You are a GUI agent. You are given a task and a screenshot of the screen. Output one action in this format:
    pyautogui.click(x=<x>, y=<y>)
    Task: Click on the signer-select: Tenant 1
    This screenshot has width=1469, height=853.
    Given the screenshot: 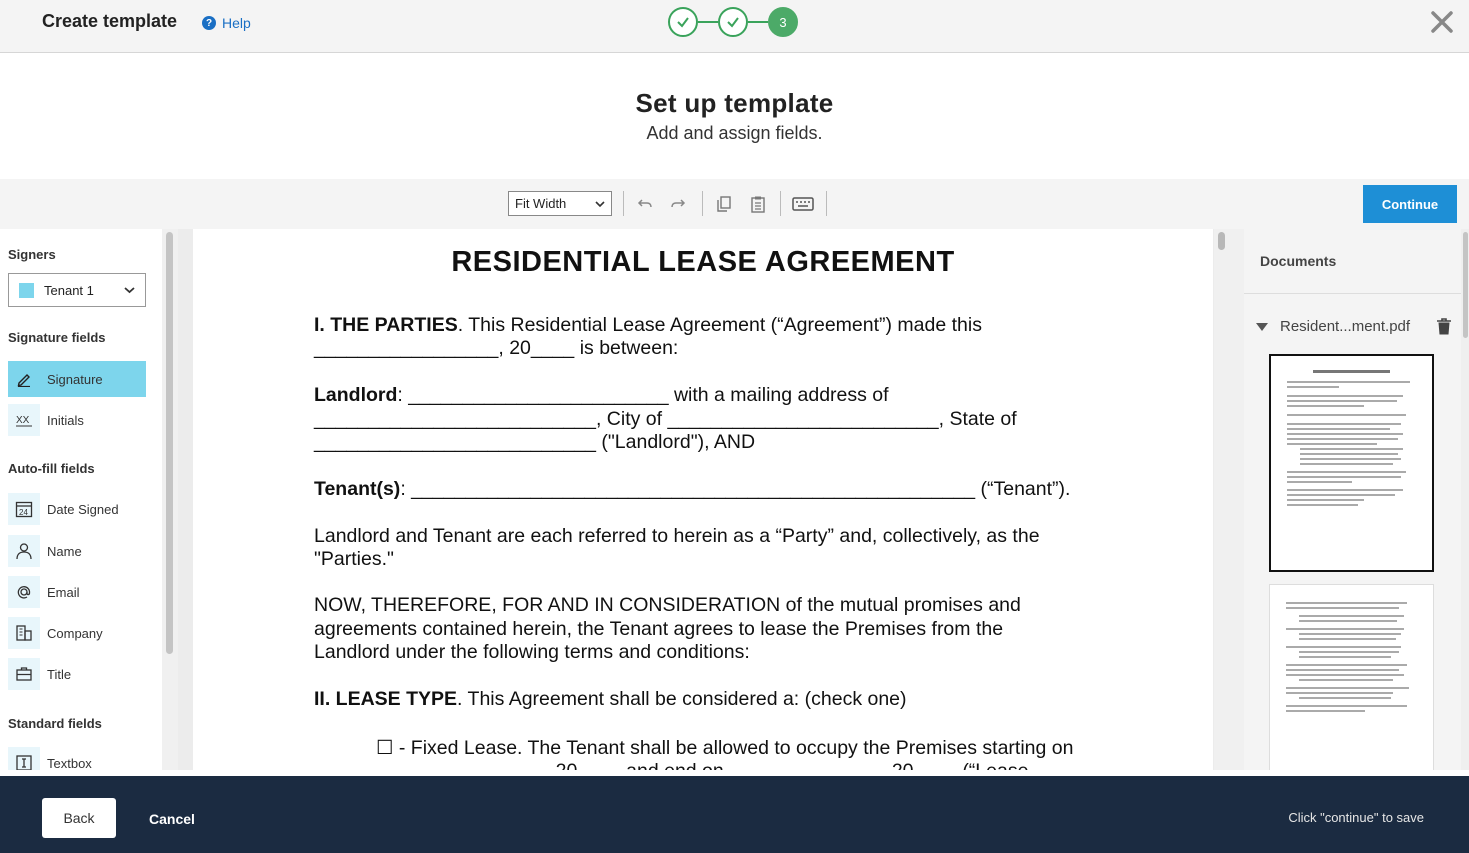 What is the action you would take?
    pyautogui.click(x=77, y=290)
    